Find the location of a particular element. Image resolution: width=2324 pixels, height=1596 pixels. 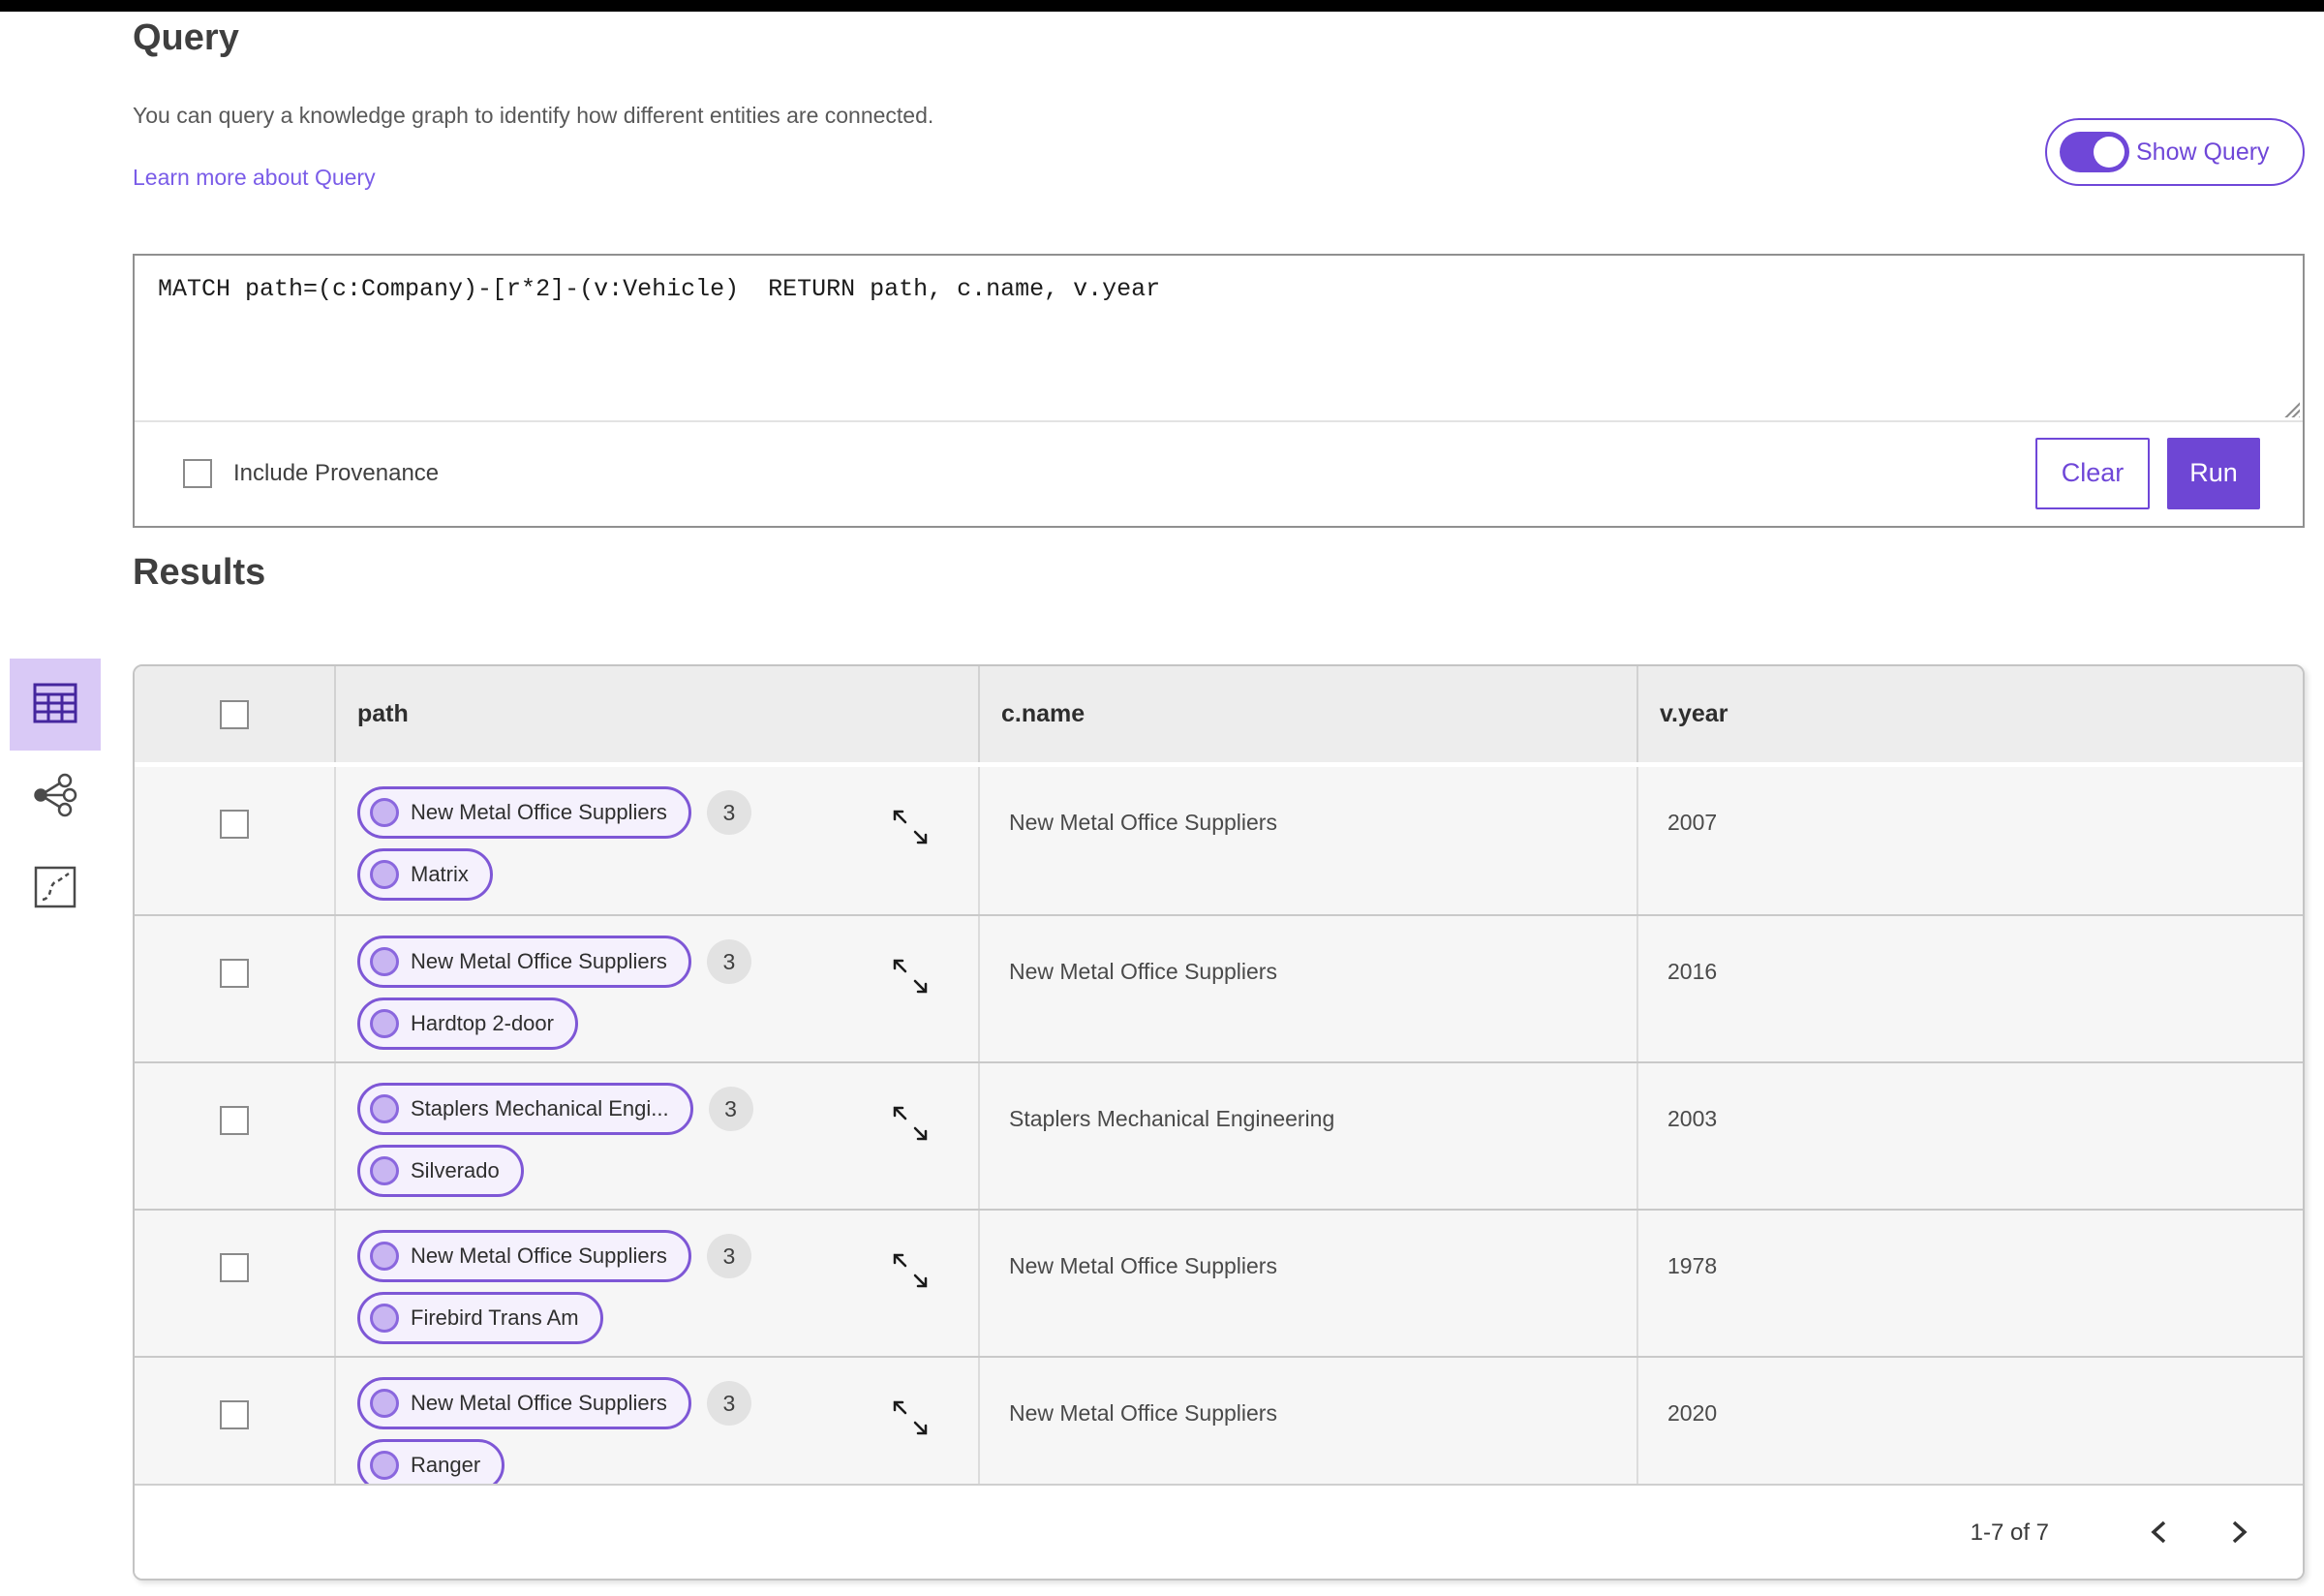

path-end-pill: Silverado is located at coordinates (440, 1171).